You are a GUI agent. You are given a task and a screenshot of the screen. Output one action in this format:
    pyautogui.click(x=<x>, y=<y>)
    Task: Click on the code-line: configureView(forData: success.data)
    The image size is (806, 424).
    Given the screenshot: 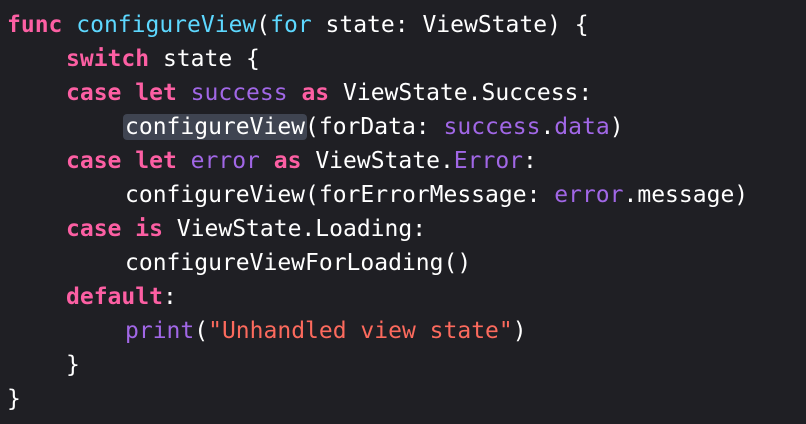 What is the action you would take?
    pyautogui.click(x=403, y=127)
    